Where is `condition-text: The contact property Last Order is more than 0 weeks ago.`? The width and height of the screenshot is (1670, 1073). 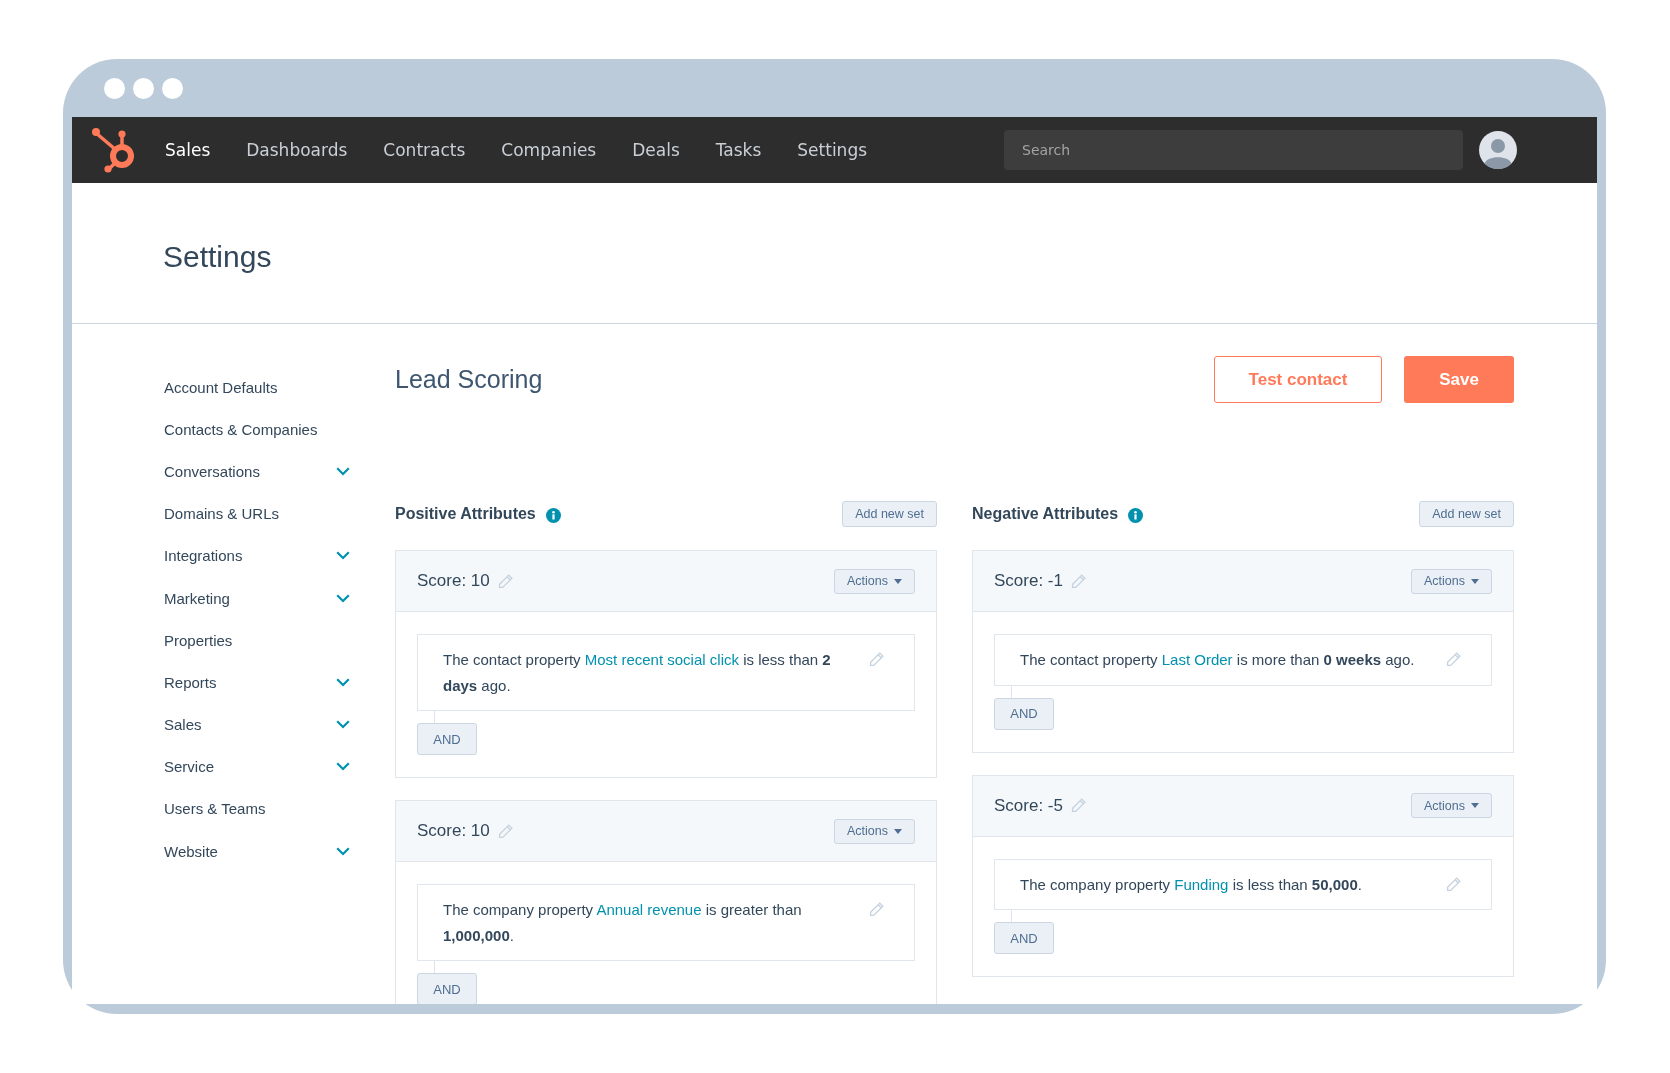 condition-text: The contact property Last Order is more than 0 weeks ago. is located at coordinates (1218, 660).